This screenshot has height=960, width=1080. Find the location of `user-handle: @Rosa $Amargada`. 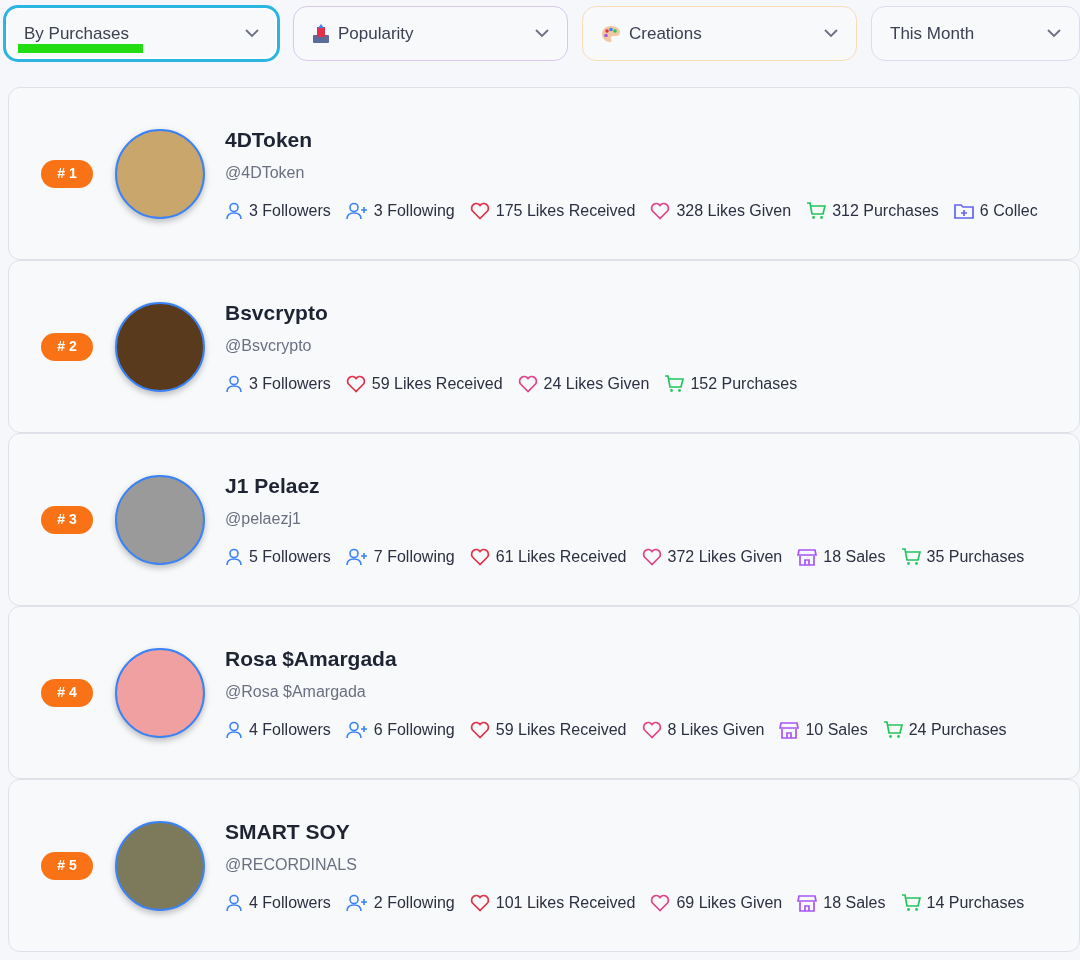

user-handle: @Rosa $Amargada is located at coordinates (296, 692).